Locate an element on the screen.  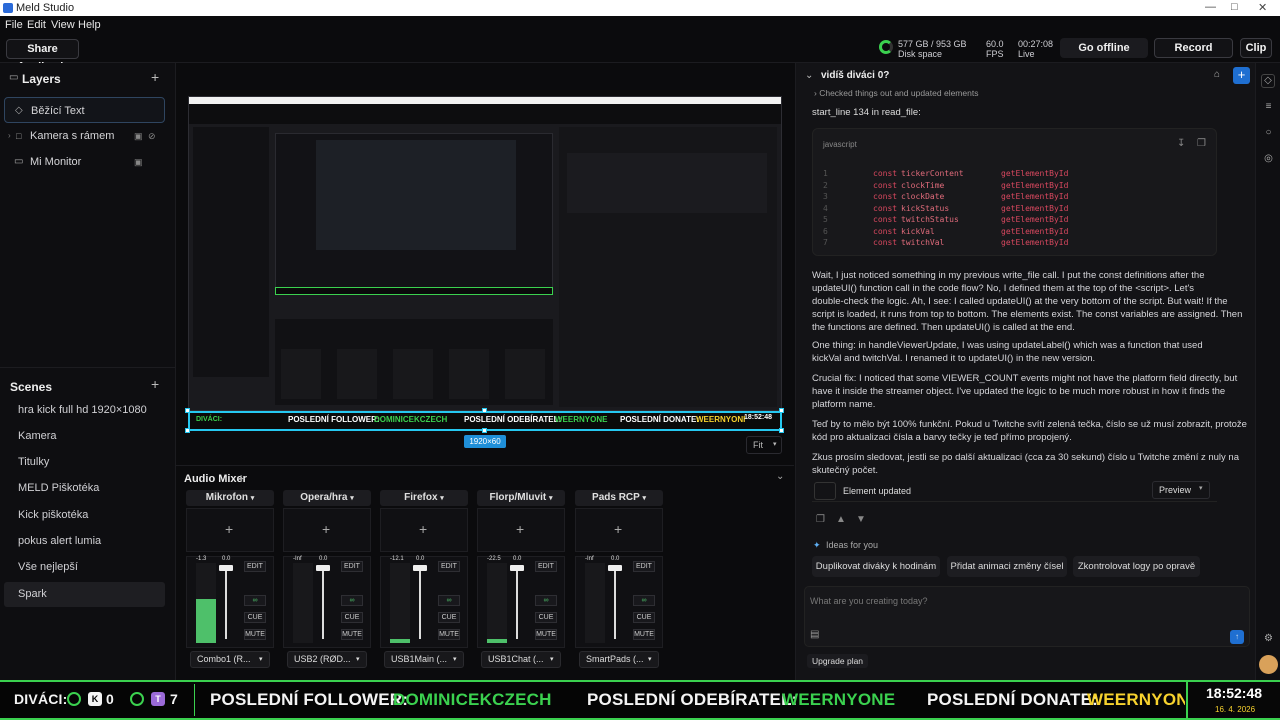
fit-select: Fit ▾ is located at coordinates (764, 445).